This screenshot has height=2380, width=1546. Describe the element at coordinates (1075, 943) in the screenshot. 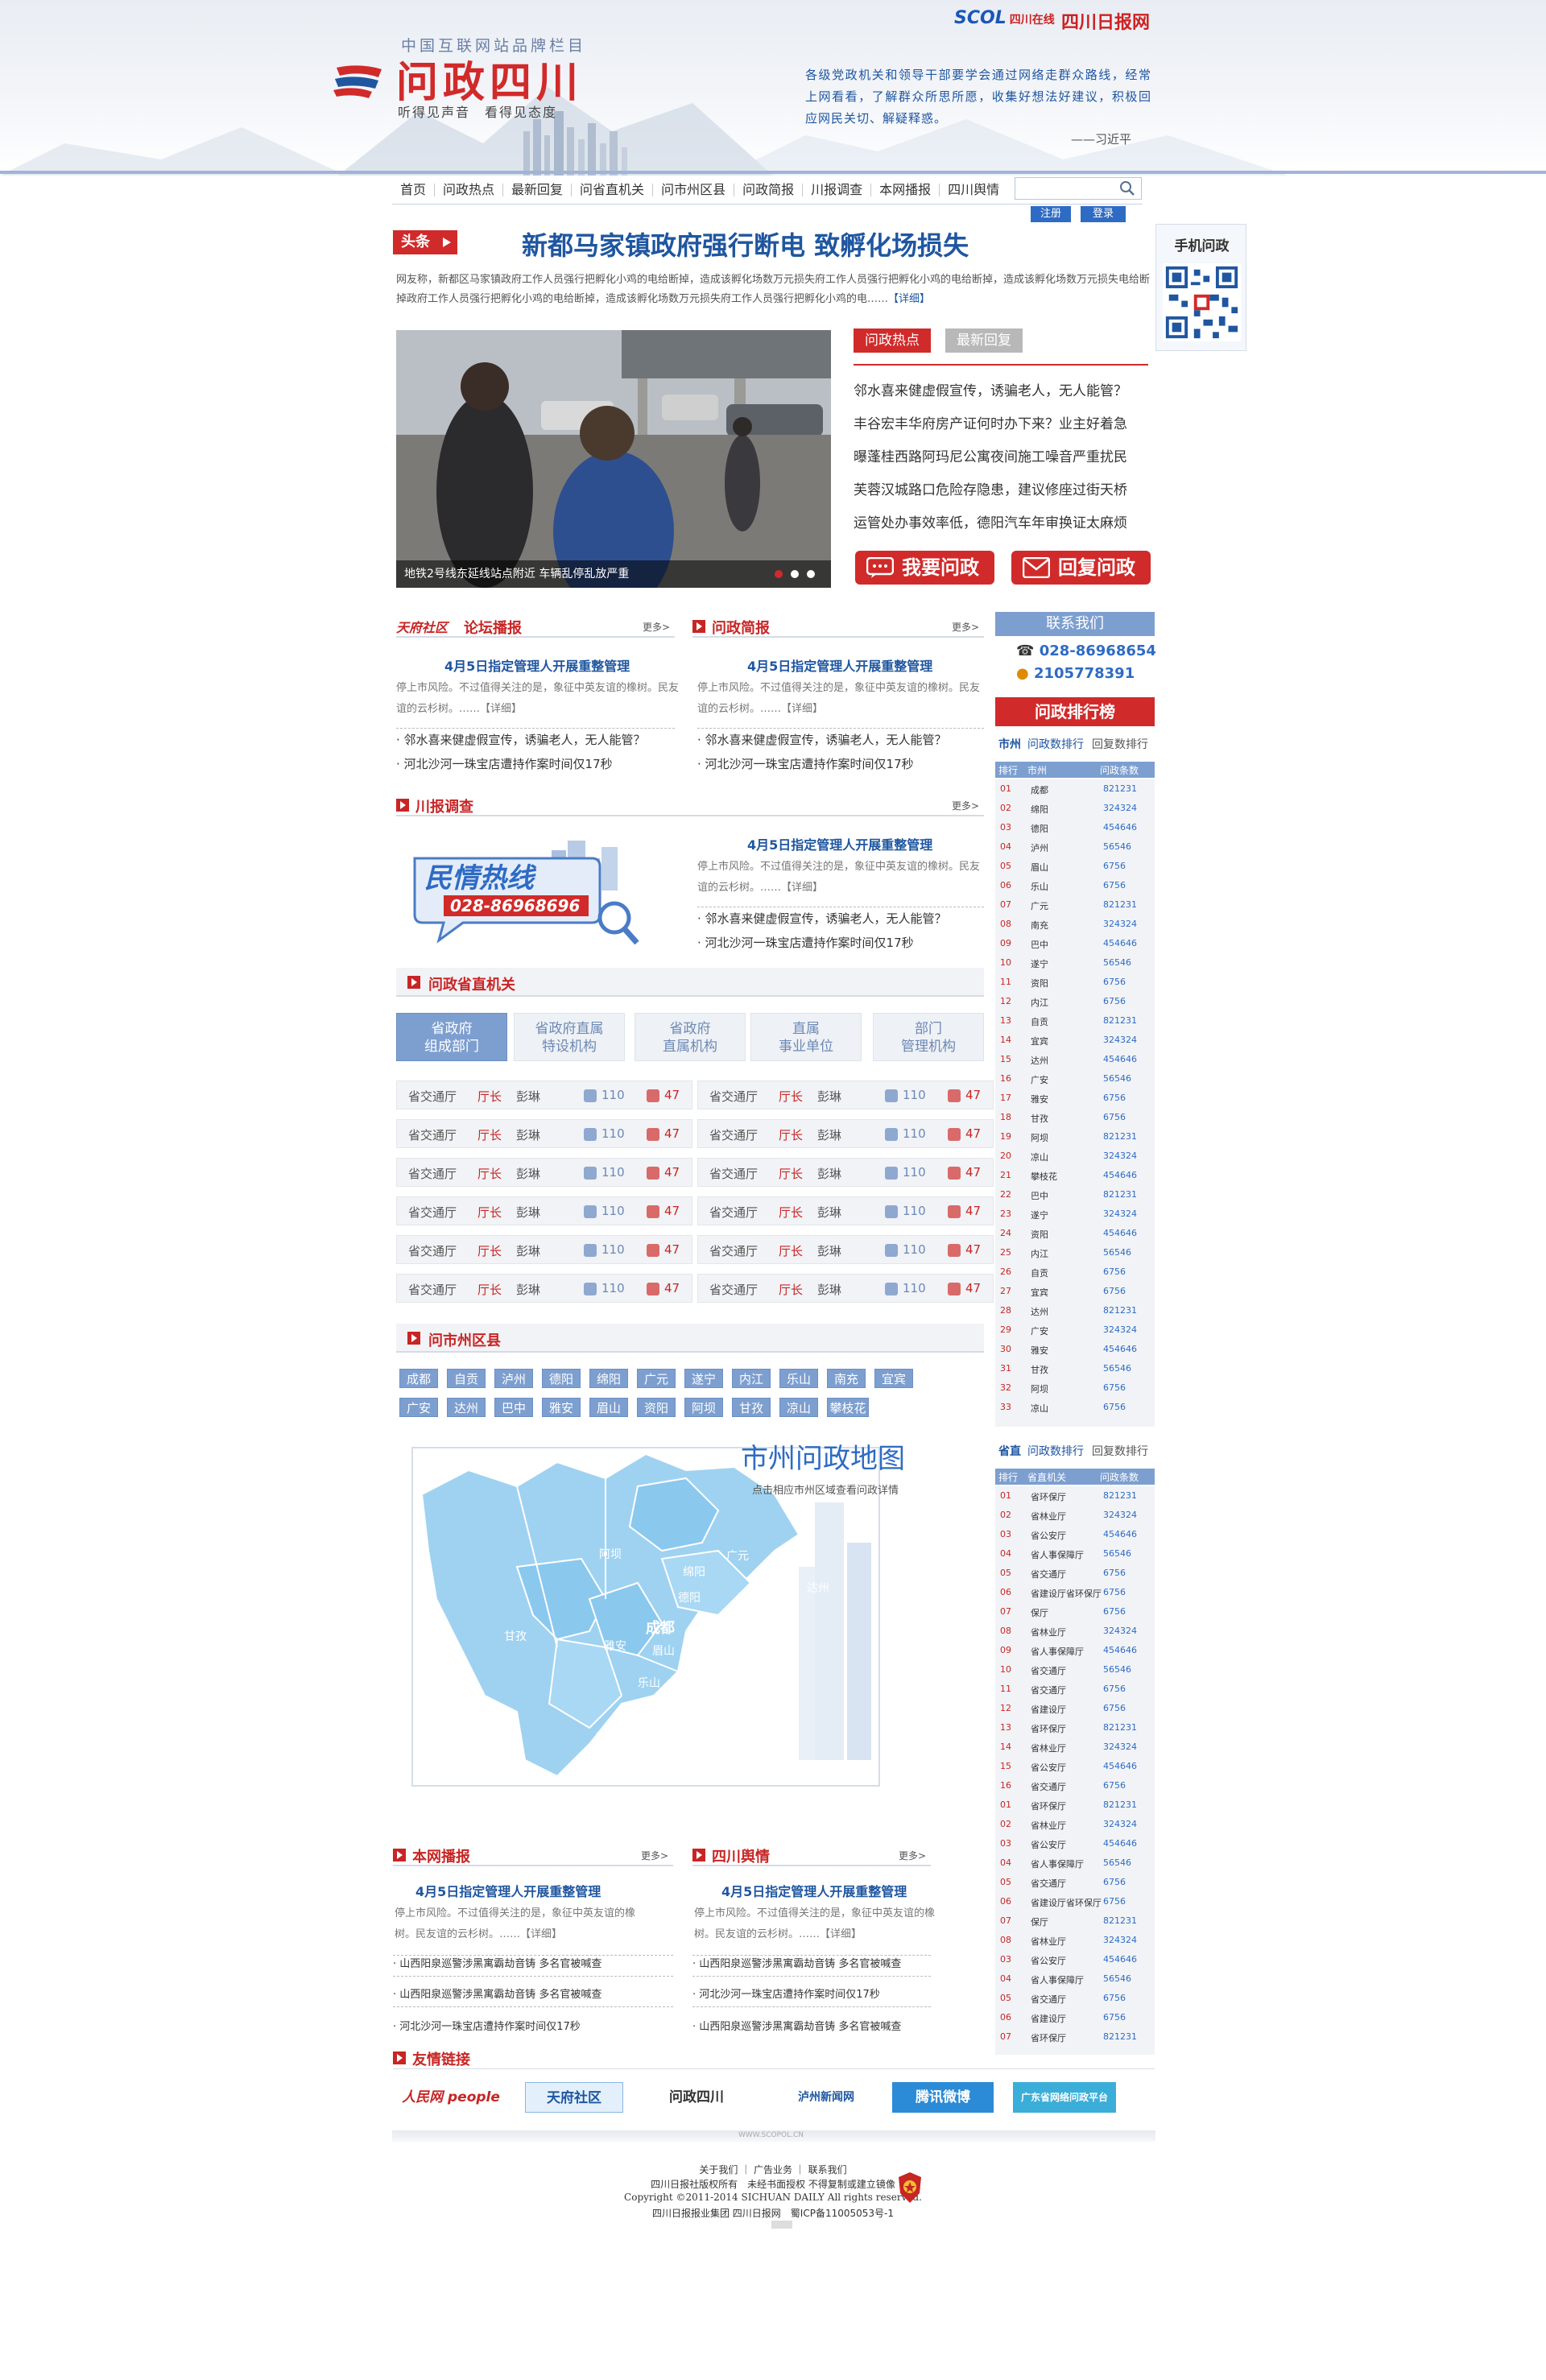

I see `rank-row: 09 巴中 454646` at that location.